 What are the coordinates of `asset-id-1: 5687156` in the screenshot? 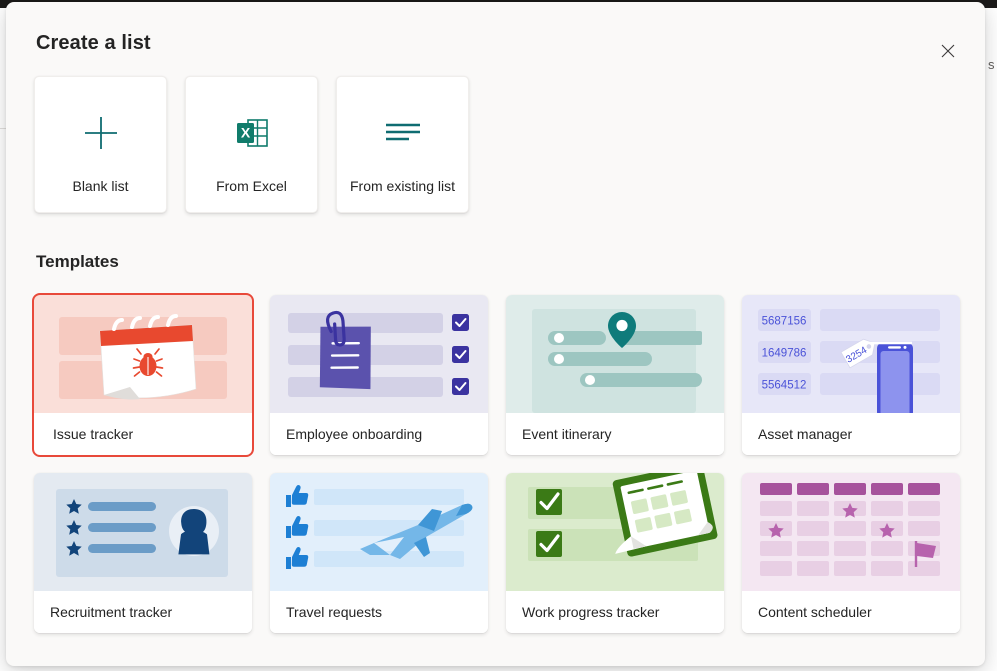 It's located at (784, 322).